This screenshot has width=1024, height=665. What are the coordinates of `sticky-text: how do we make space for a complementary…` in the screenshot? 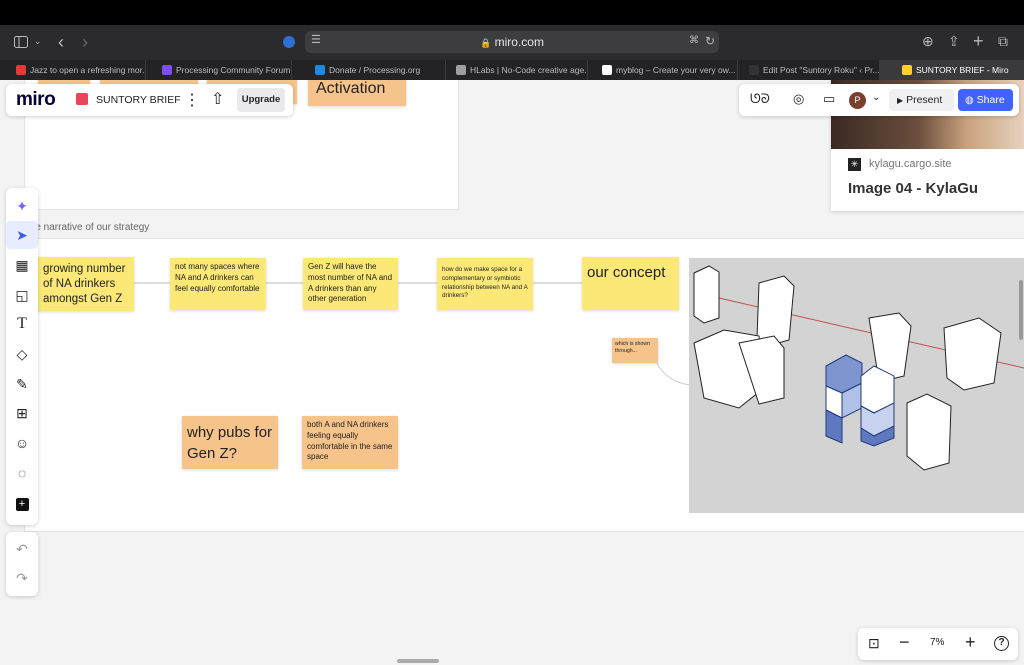 It's located at (485, 283).